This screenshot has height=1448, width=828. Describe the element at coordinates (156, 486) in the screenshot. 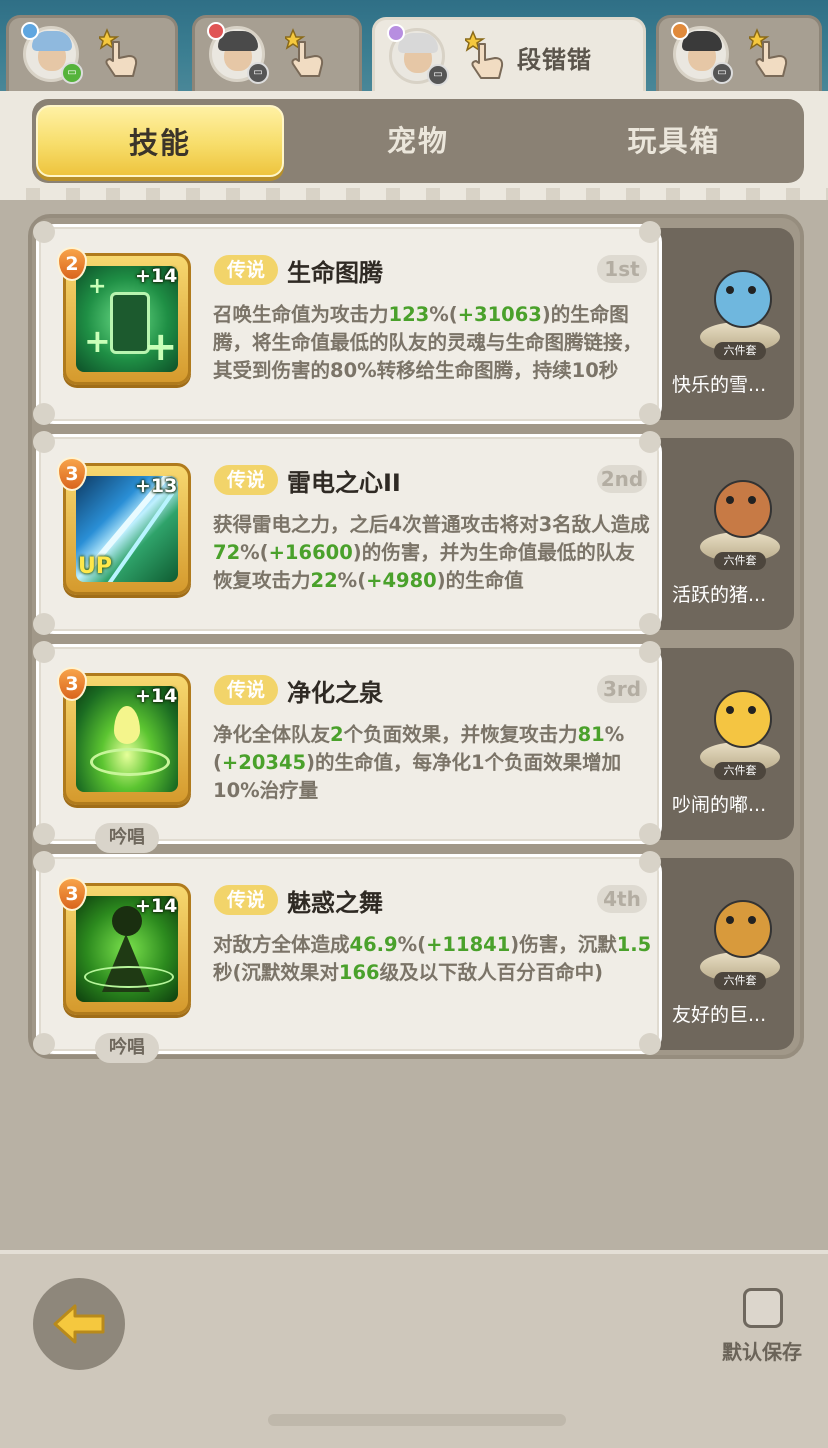

I see `skill-enhance-level: +13` at that location.